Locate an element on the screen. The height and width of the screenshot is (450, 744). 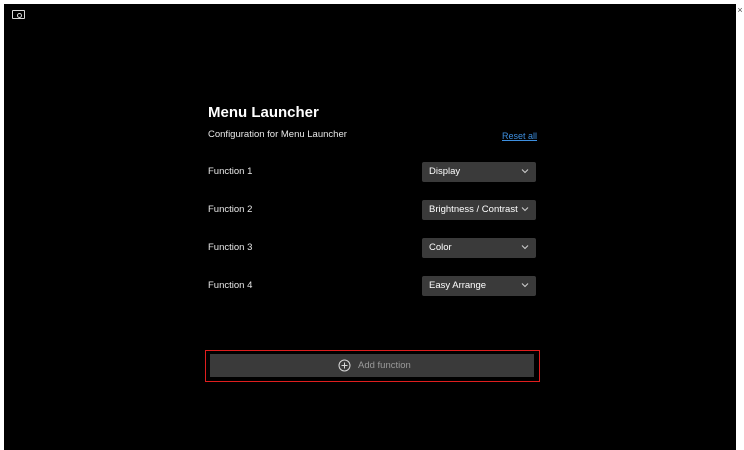
add-function-button: Add function is located at coordinates (372, 365).